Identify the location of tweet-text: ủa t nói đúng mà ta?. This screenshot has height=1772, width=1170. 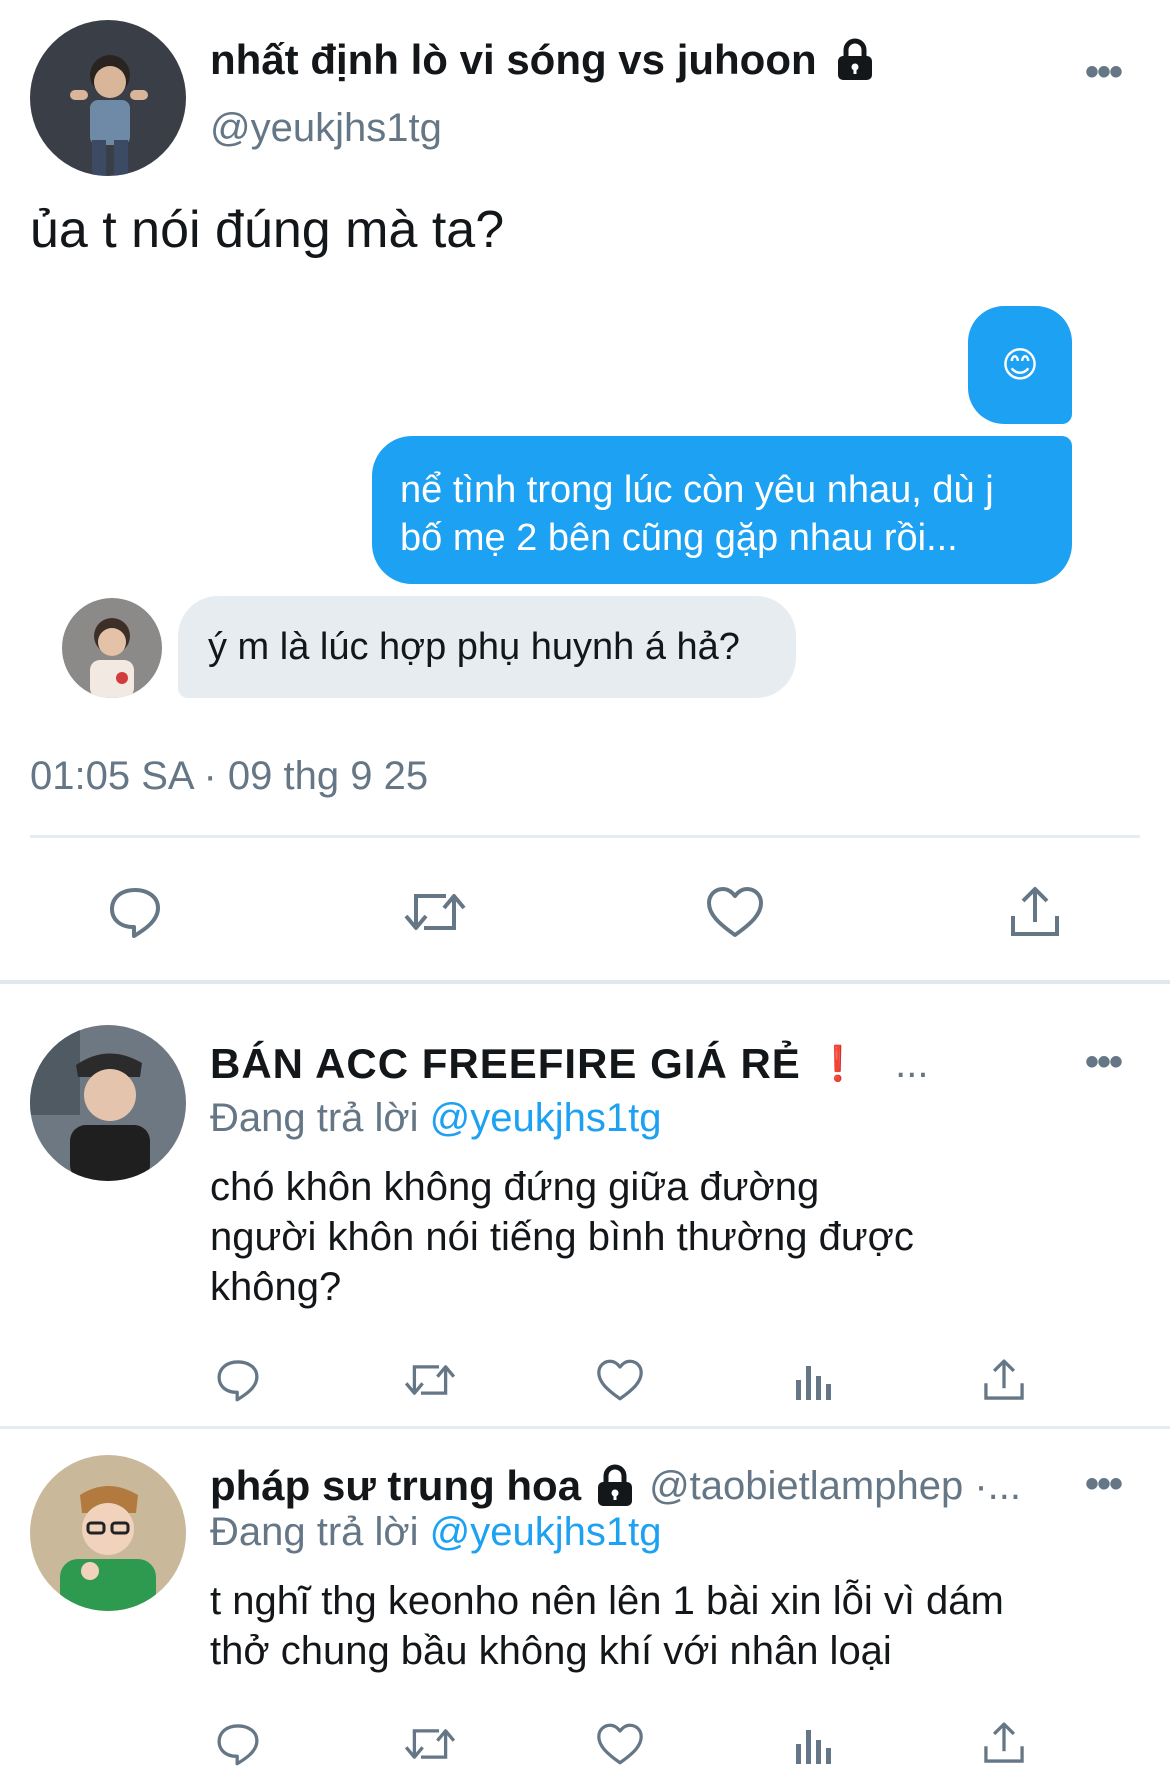
(267, 230).